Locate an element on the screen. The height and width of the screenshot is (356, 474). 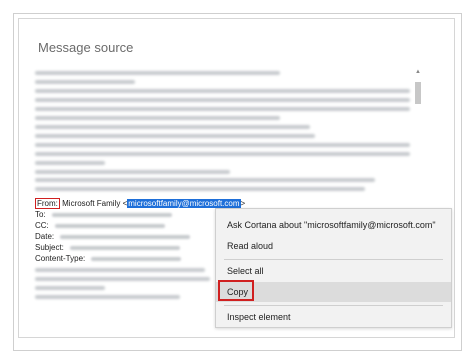
content-type-label: Content-Type: is located at coordinates (60, 258).